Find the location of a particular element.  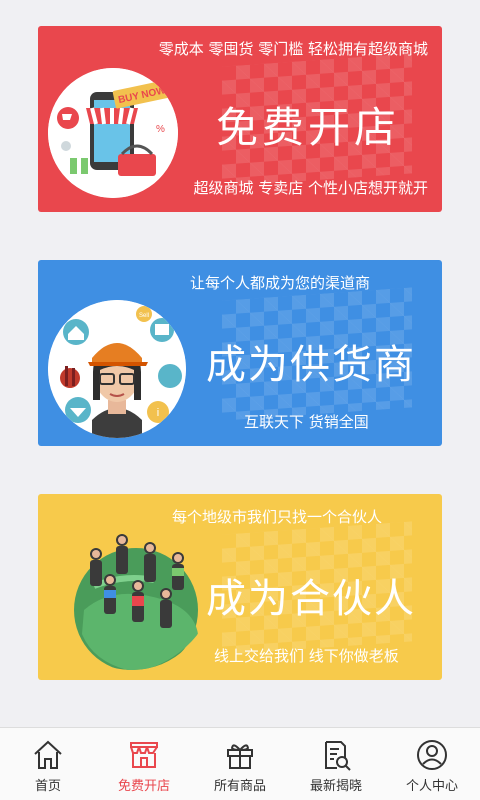

tab-label: 个人中心 is located at coordinates (431, 786).